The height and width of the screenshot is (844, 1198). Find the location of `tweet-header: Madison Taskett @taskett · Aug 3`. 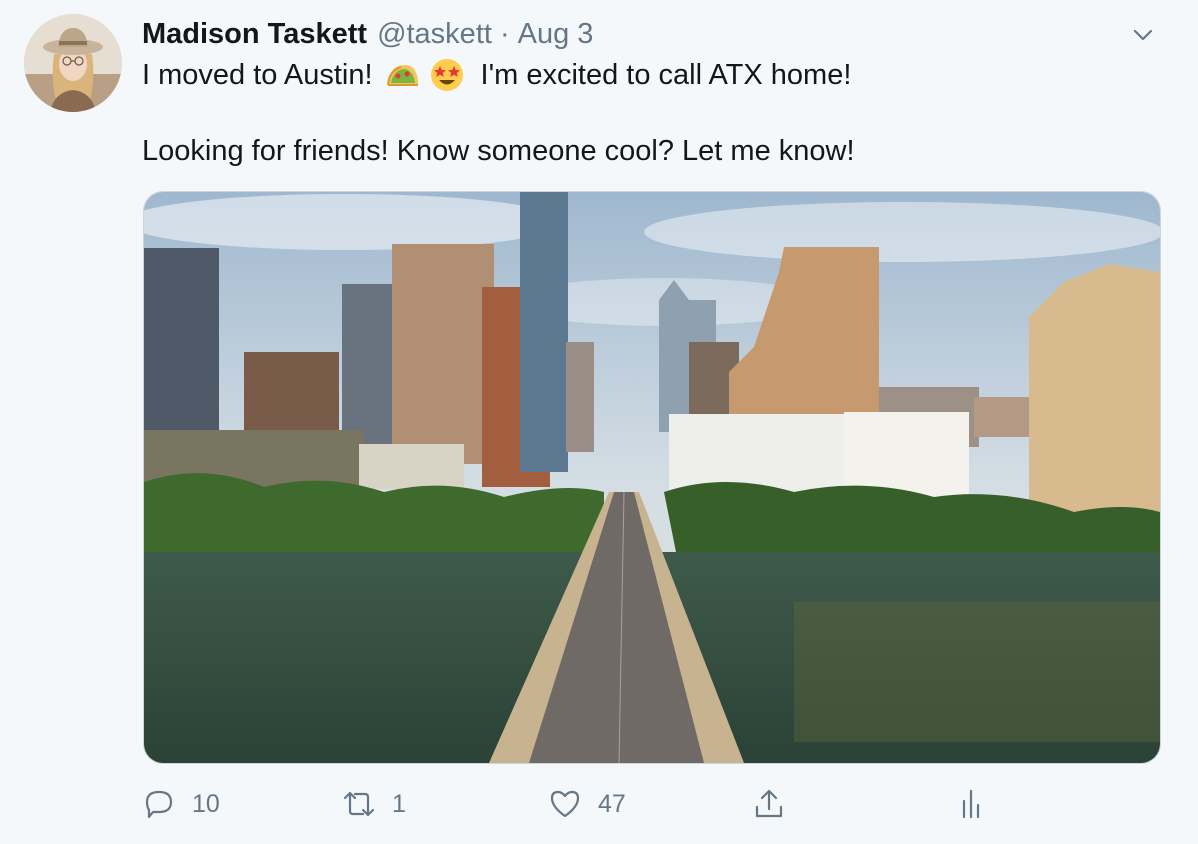

tweet-header: Madison Taskett @taskett · Aug 3 is located at coordinates (367, 34).